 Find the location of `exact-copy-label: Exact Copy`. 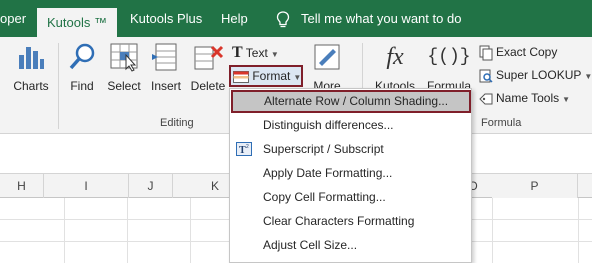

exact-copy-label: Exact Copy is located at coordinates (527, 52).